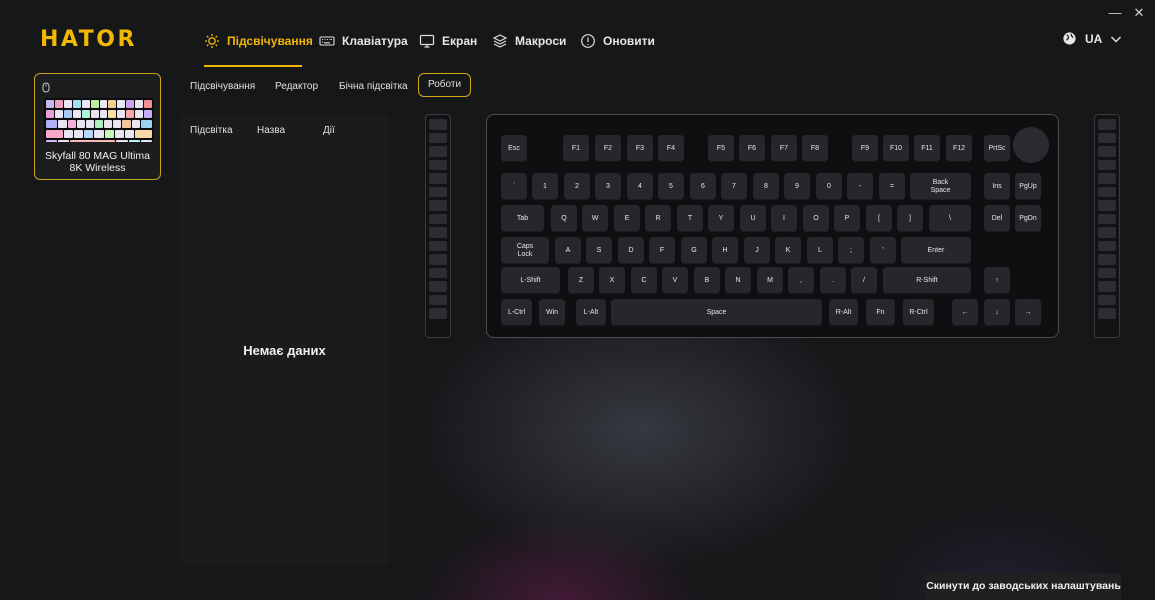  Describe the element at coordinates (690, 218) in the screenshot. I see `key: T` at that location.